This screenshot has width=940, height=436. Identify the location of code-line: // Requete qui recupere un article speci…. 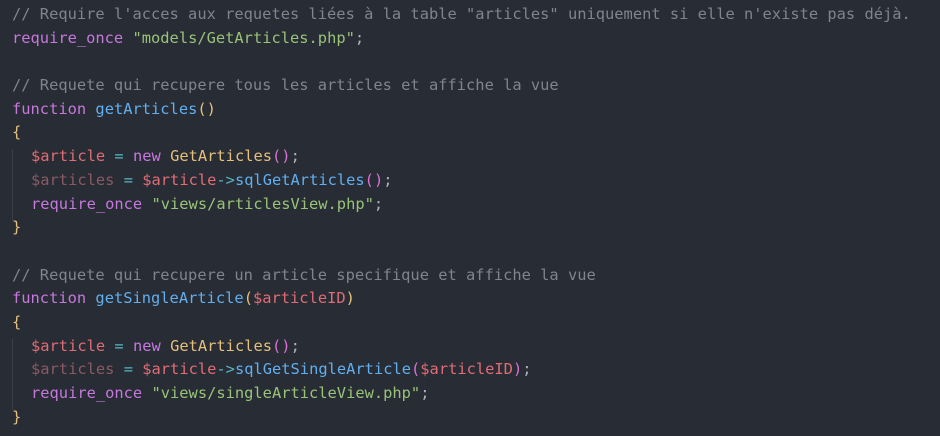
(470, 276).